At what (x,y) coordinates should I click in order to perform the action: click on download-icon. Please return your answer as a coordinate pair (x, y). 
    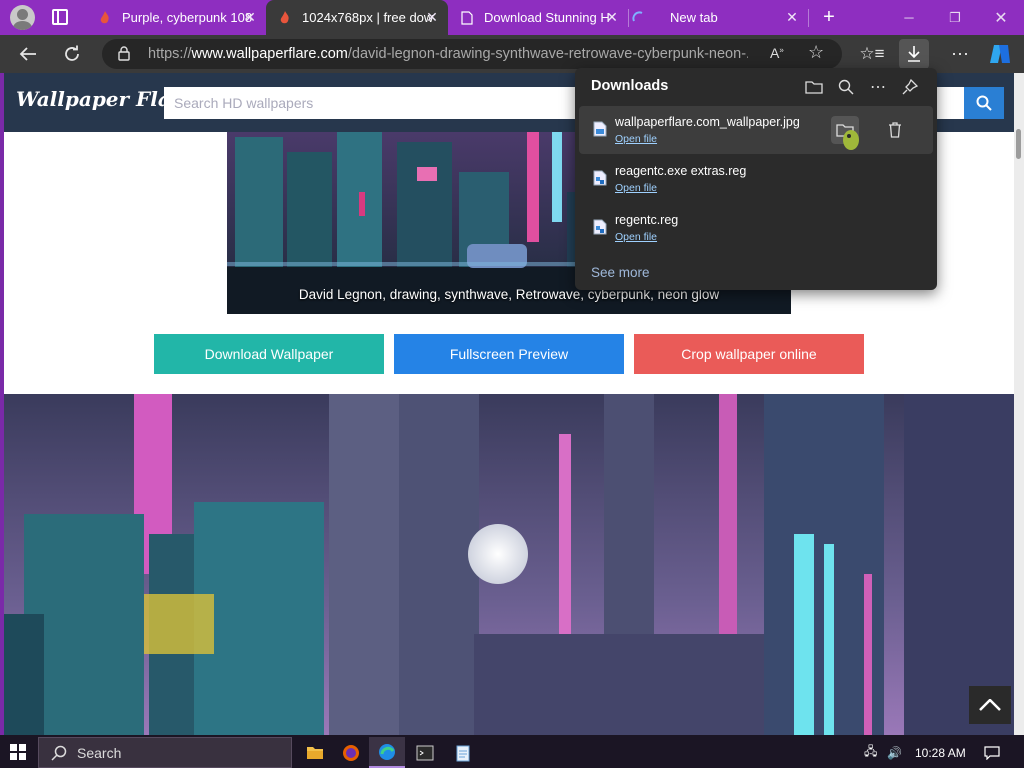
    Looking at the image, I should click on (914, 54).